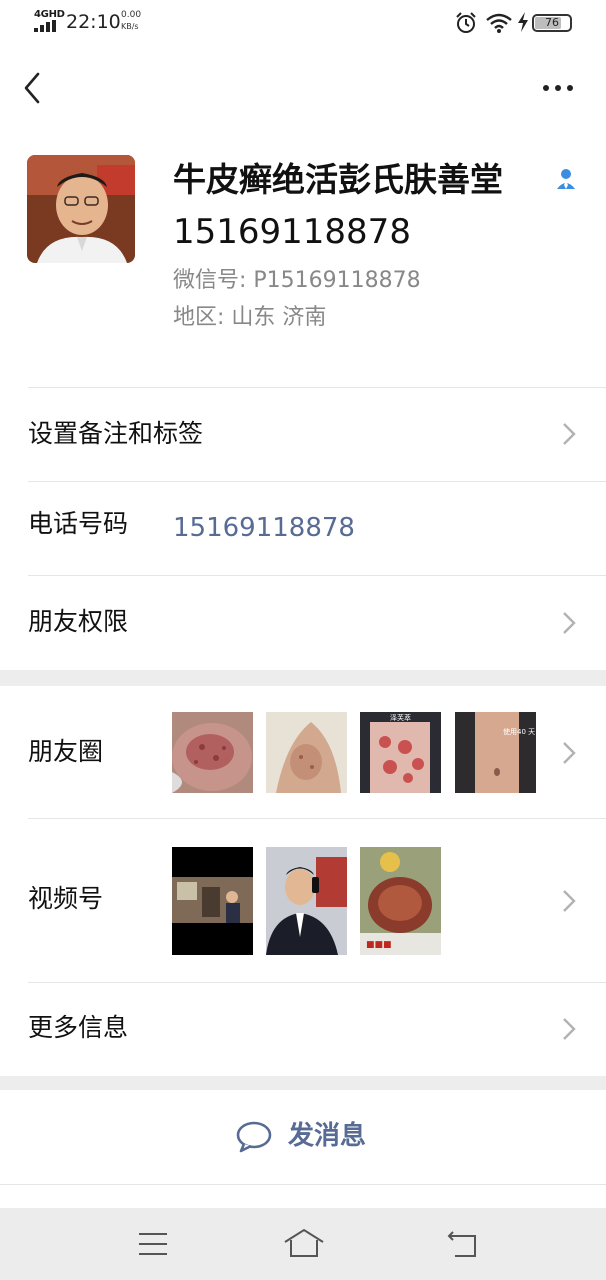  What do you see at coordinates (338, 179) in the screenshot?
I see `contact-name: 牛皮癣绝活彭氏肤善堂` at bounding box center [338, 179].